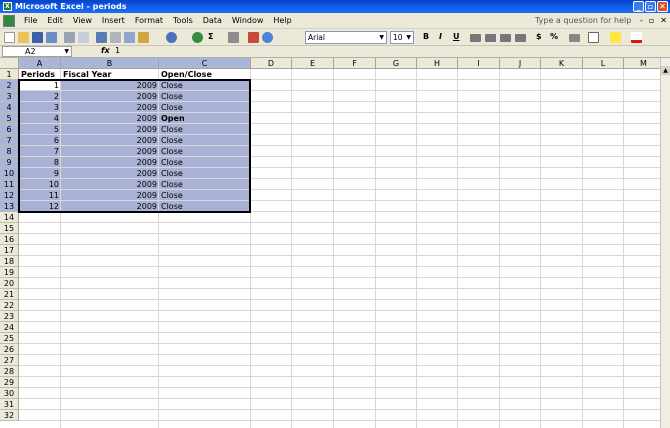  Describe the element at coordinates (113, 20) in the screenshot. I see `menu-insert: Insert` at that location.